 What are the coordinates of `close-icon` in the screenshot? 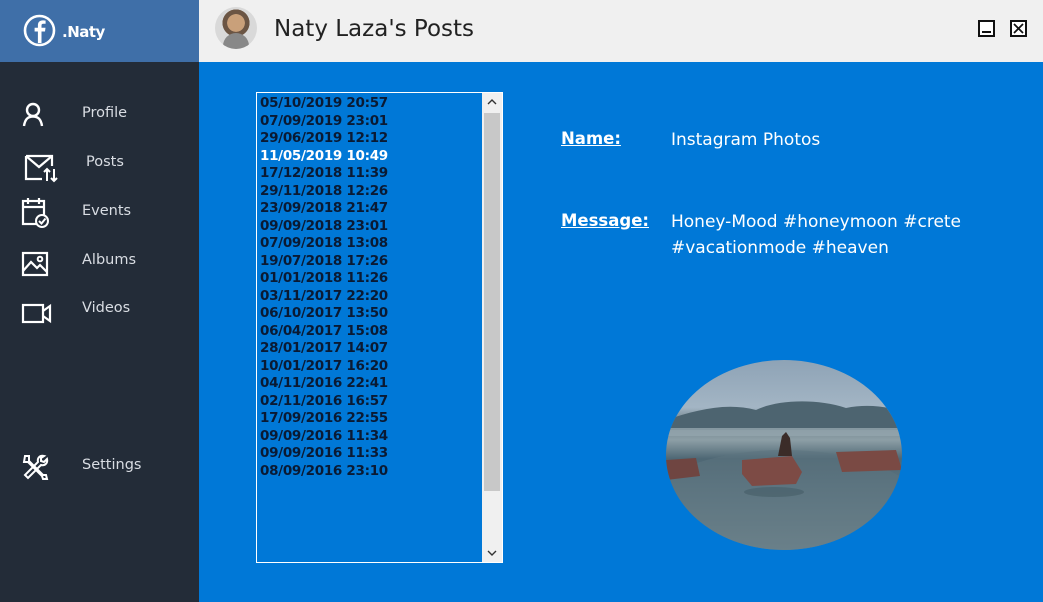 It's located at (1018, 28).